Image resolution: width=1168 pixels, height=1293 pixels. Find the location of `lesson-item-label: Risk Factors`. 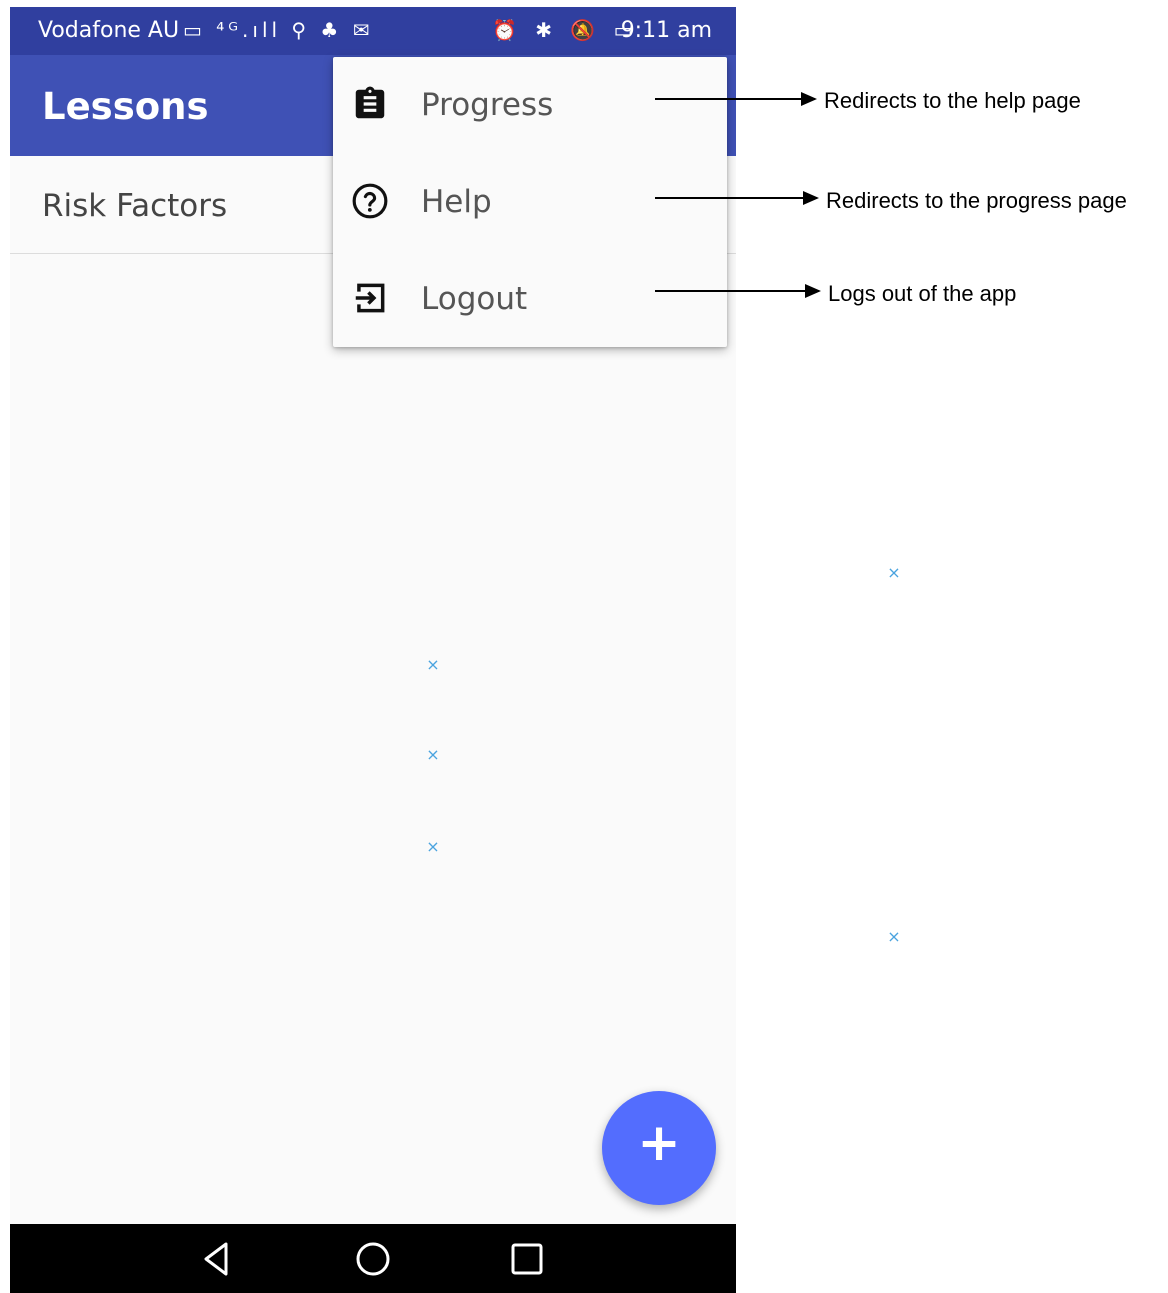

lesson-item-label: Risk Factors is located at coordinates (135, 206).